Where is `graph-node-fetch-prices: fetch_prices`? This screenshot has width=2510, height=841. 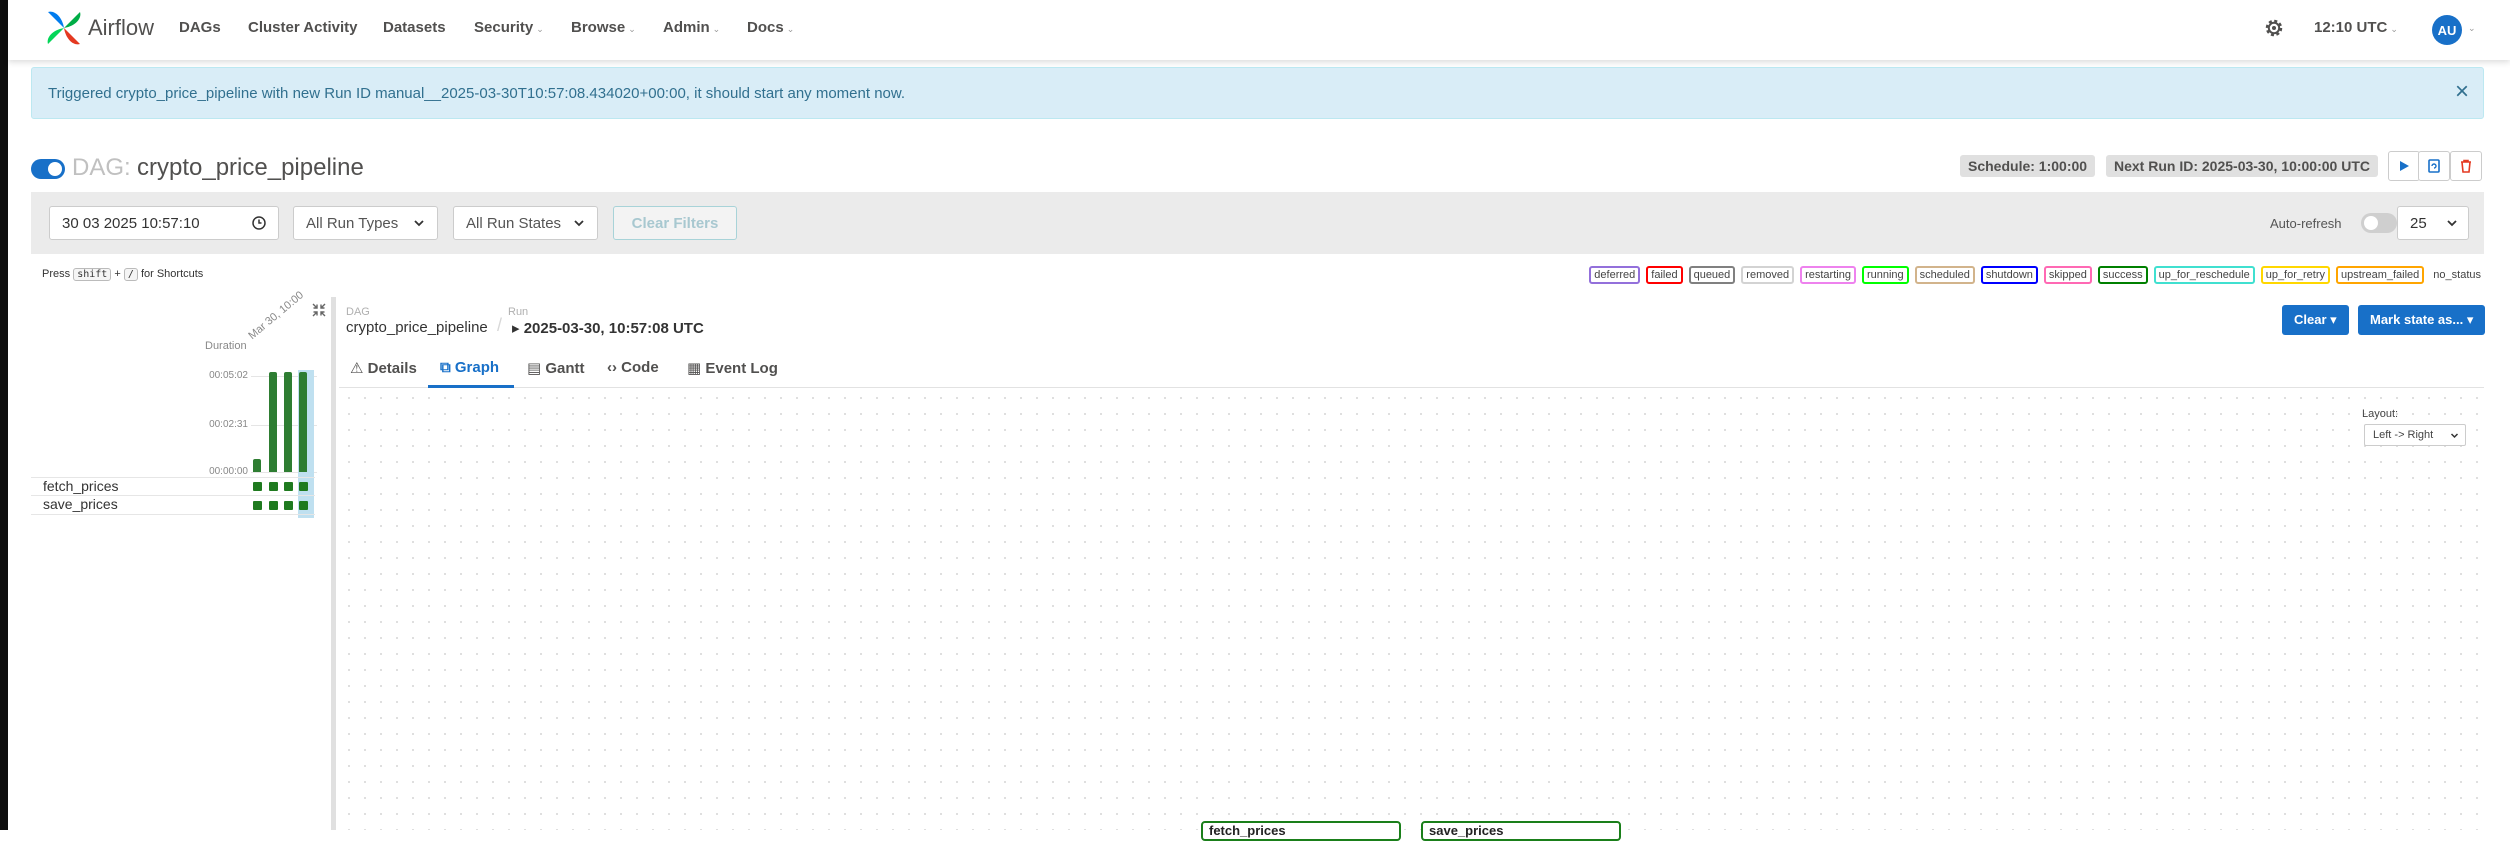 graph-node-fetch-prices: fetch_prices is located at coordinates (1301, 831).